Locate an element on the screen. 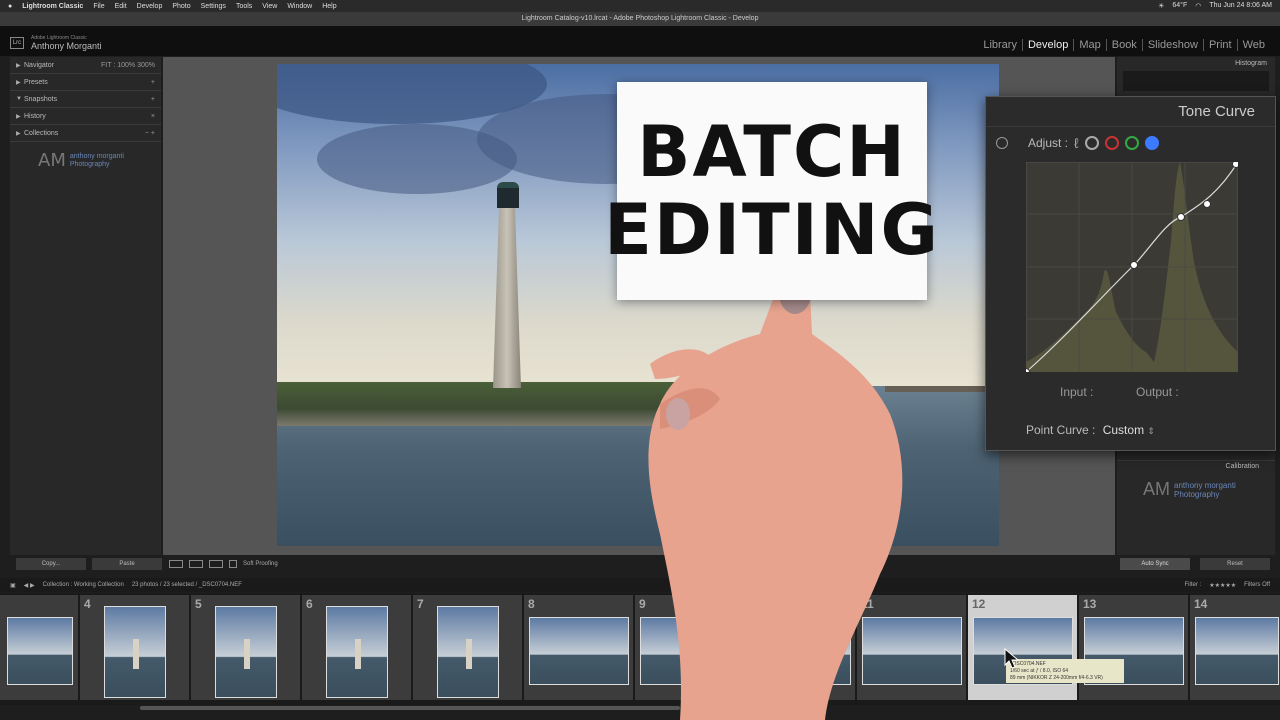 Image resolution: width=1280 pixels, height=720 pixels. filmstrip-cell is located at coordinates (39, 647).